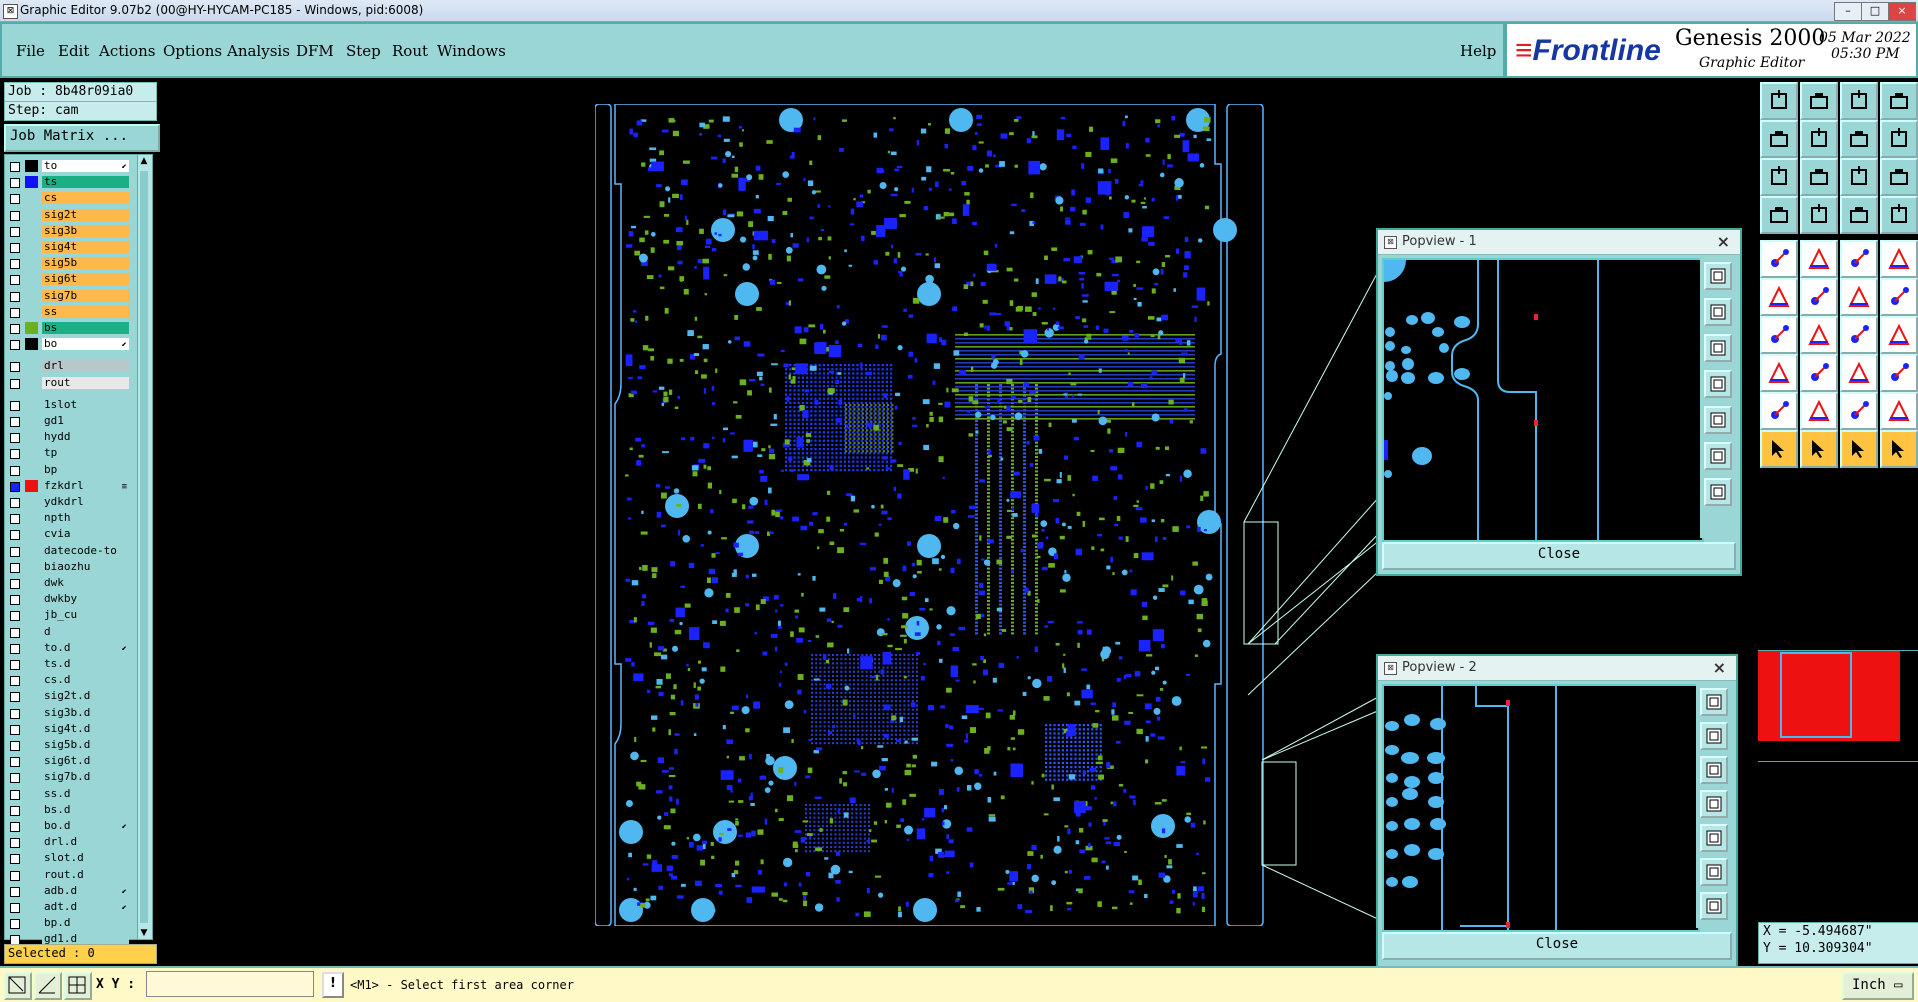  What do you see at coordinates (1819, 449) in the screenshot?
I see `toolbar-tool-38-icon` at bounding box center [1819, 449].